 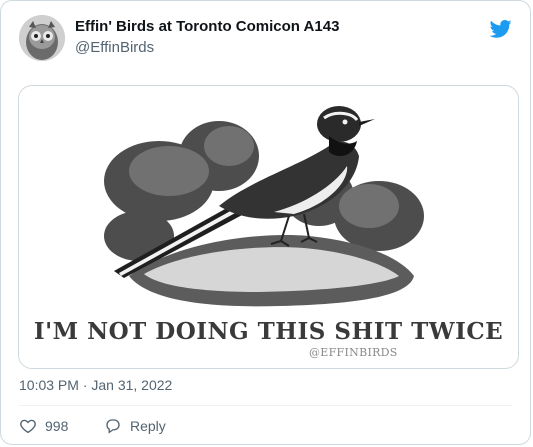 I want to click on like-button: 998, so click(x=43, y=426).